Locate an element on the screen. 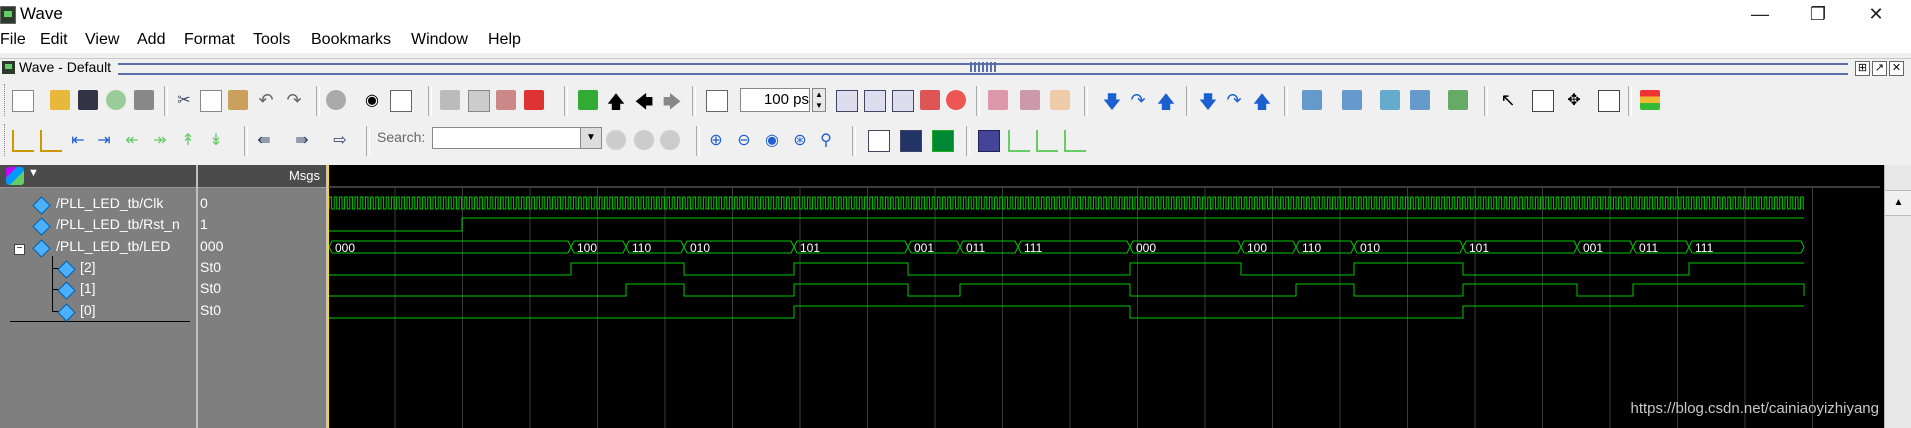 This screenshot has width=1911, height=428. clk-trace is located at coordinates (1066, 203).